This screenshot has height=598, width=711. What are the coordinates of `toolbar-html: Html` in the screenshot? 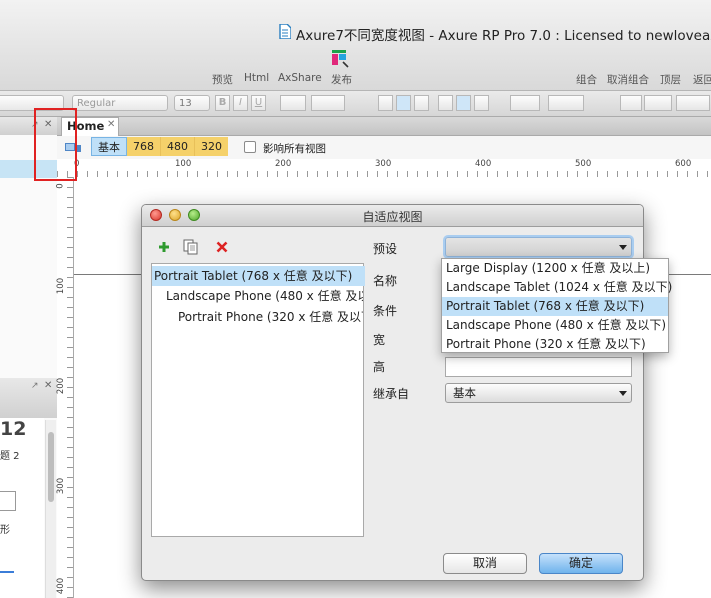 It's located at (256, 78).